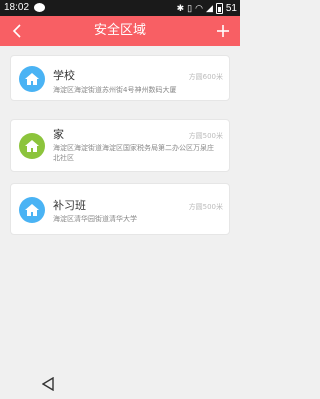 The height and width of the screenshot is (399, 320). I want to click on app-header: 安全区域, so click(120, 31).